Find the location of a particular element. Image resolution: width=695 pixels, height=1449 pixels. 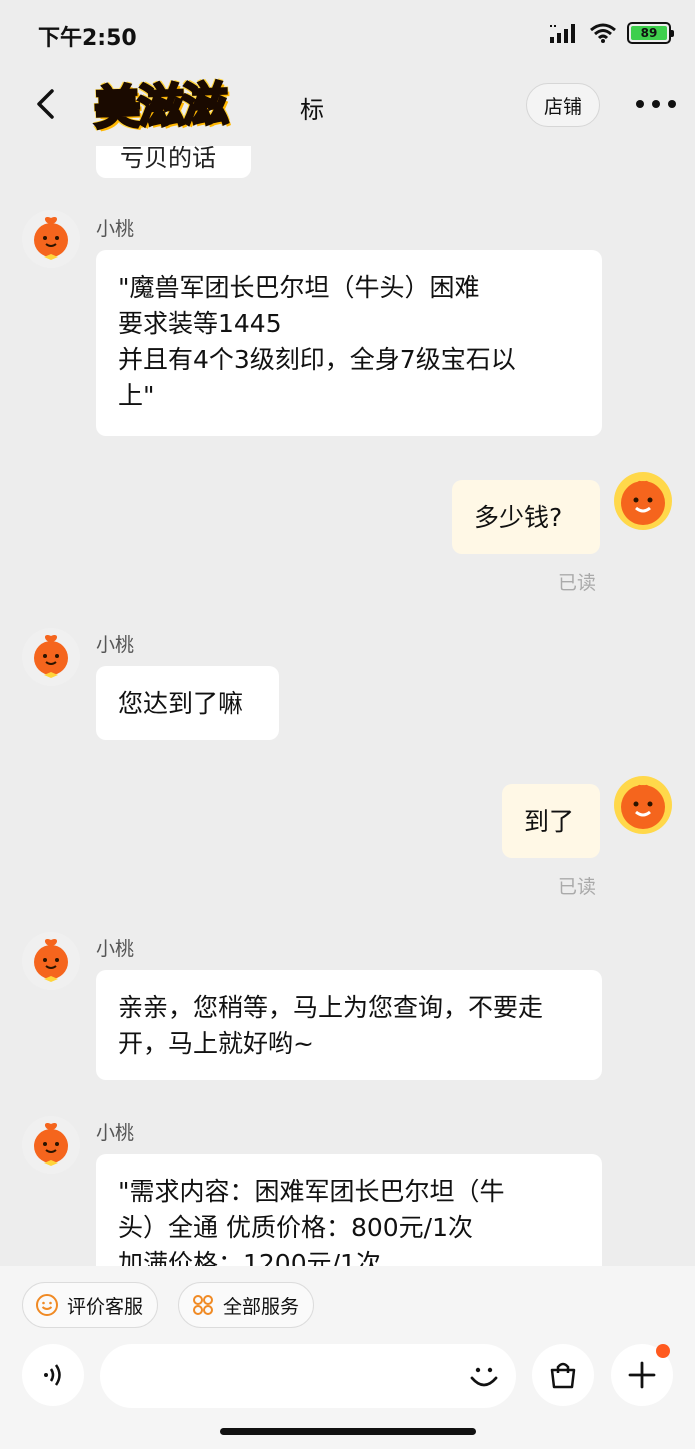

input-bar is located at coordinates (347, 1394).